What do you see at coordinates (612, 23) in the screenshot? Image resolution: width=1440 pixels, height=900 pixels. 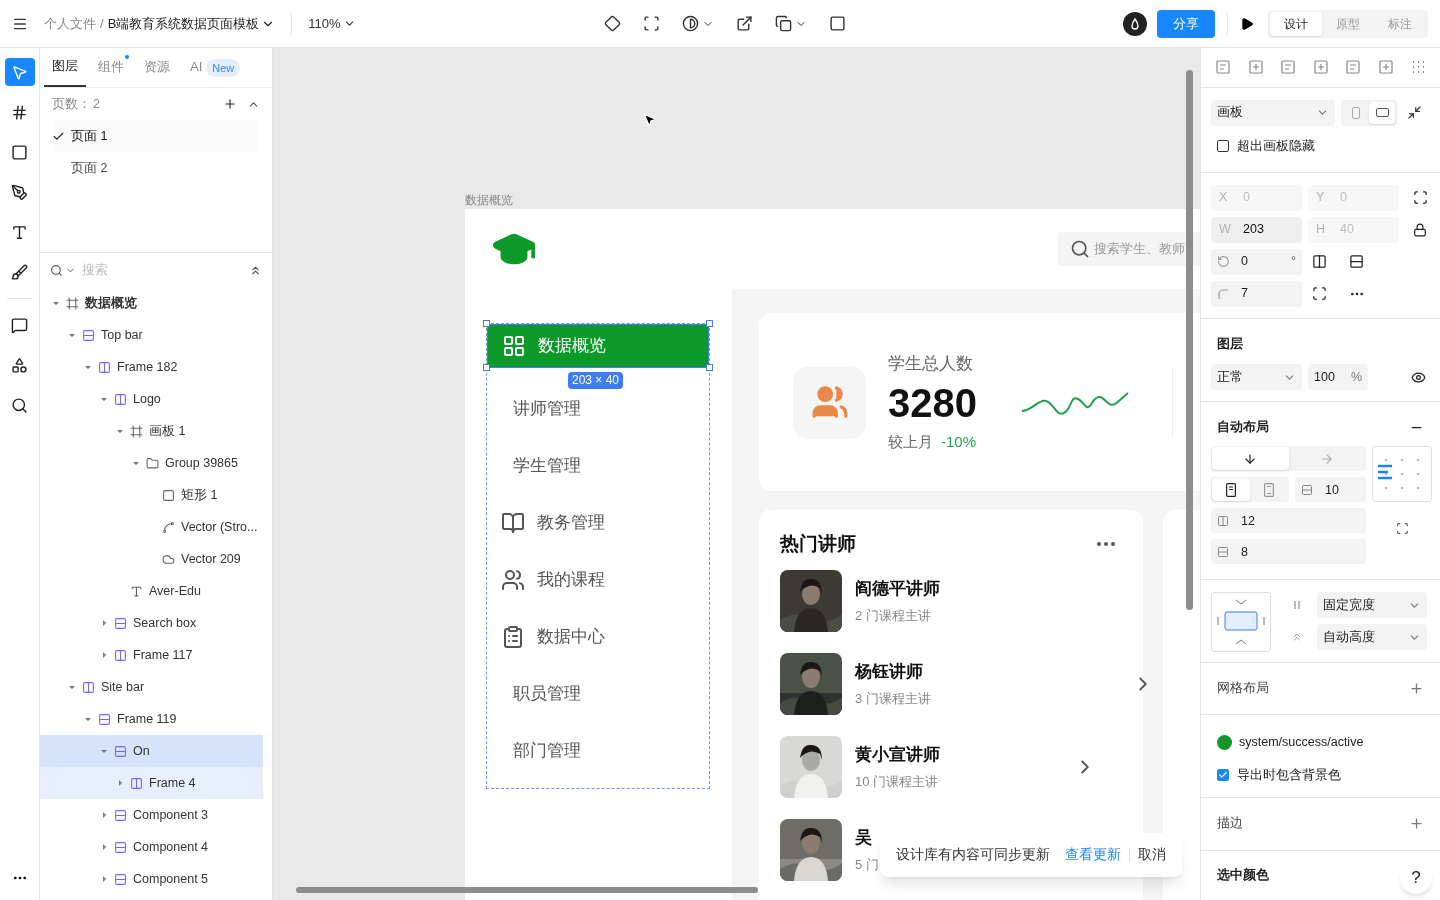 I see `component-icon` at bounding box center [612, 23].